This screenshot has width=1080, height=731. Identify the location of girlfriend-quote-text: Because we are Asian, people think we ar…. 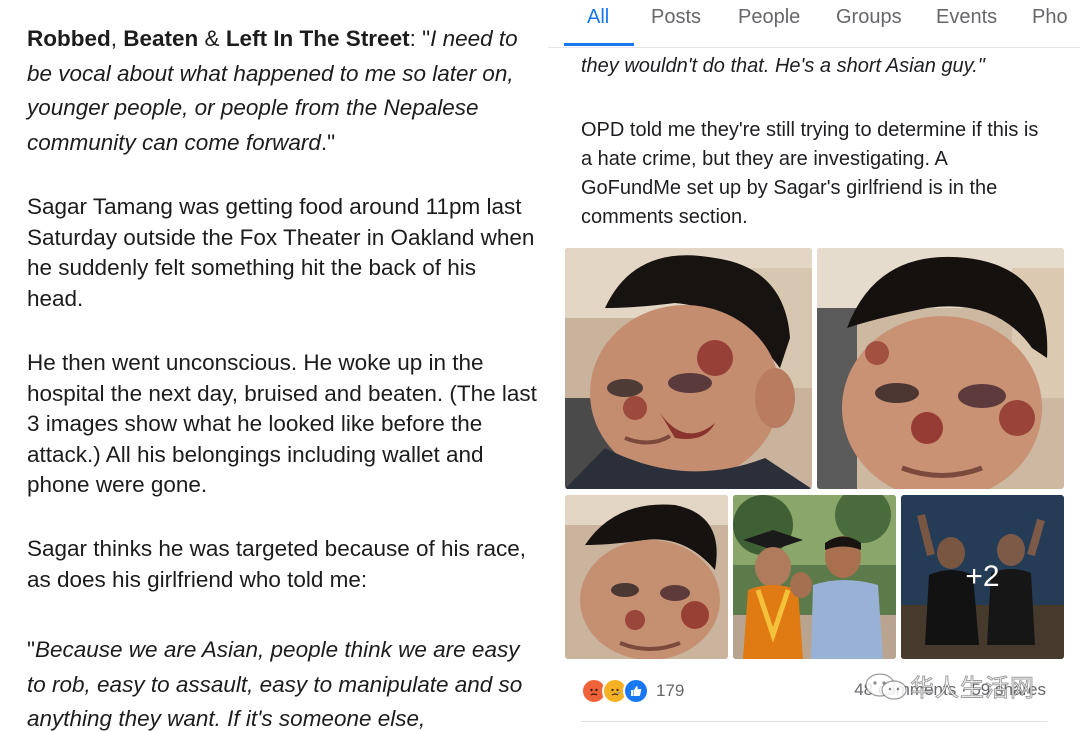
(275, 684).